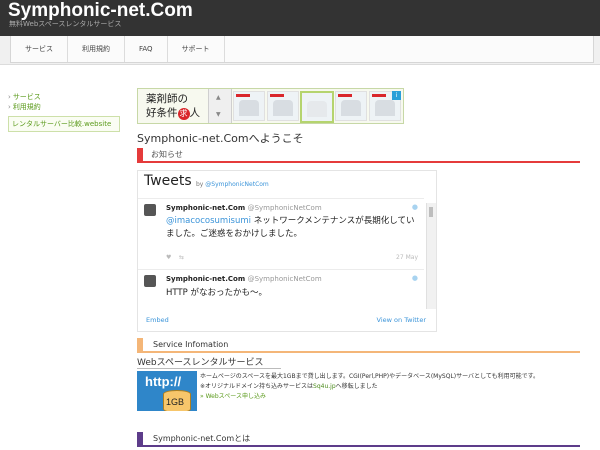 The width and height of the screenshot is (600, 450). What do you see at coordinates (191, 344) in the screenshot?
I see `section-title: Service Infomation` at bounding box center [191, 344].